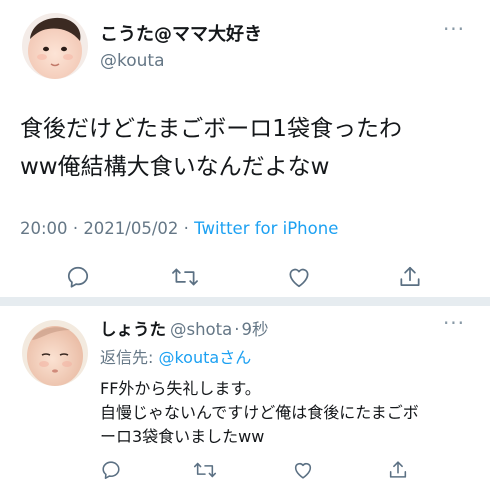  I want to click on tweet-actions, so click(245, 277).